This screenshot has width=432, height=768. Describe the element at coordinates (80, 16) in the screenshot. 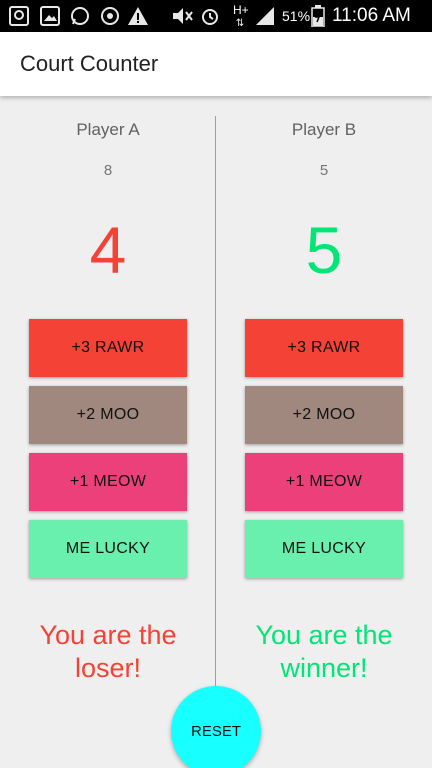

I see `whatsapp-icon` at that location.